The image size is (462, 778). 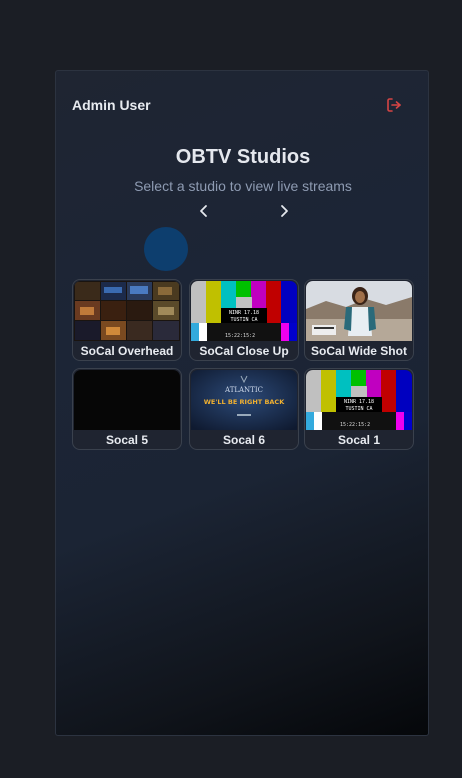 What do you see at coordinates (204, 211) in the screenshot?
I see `chevron-left-icon` at bounding box center [204, 211].